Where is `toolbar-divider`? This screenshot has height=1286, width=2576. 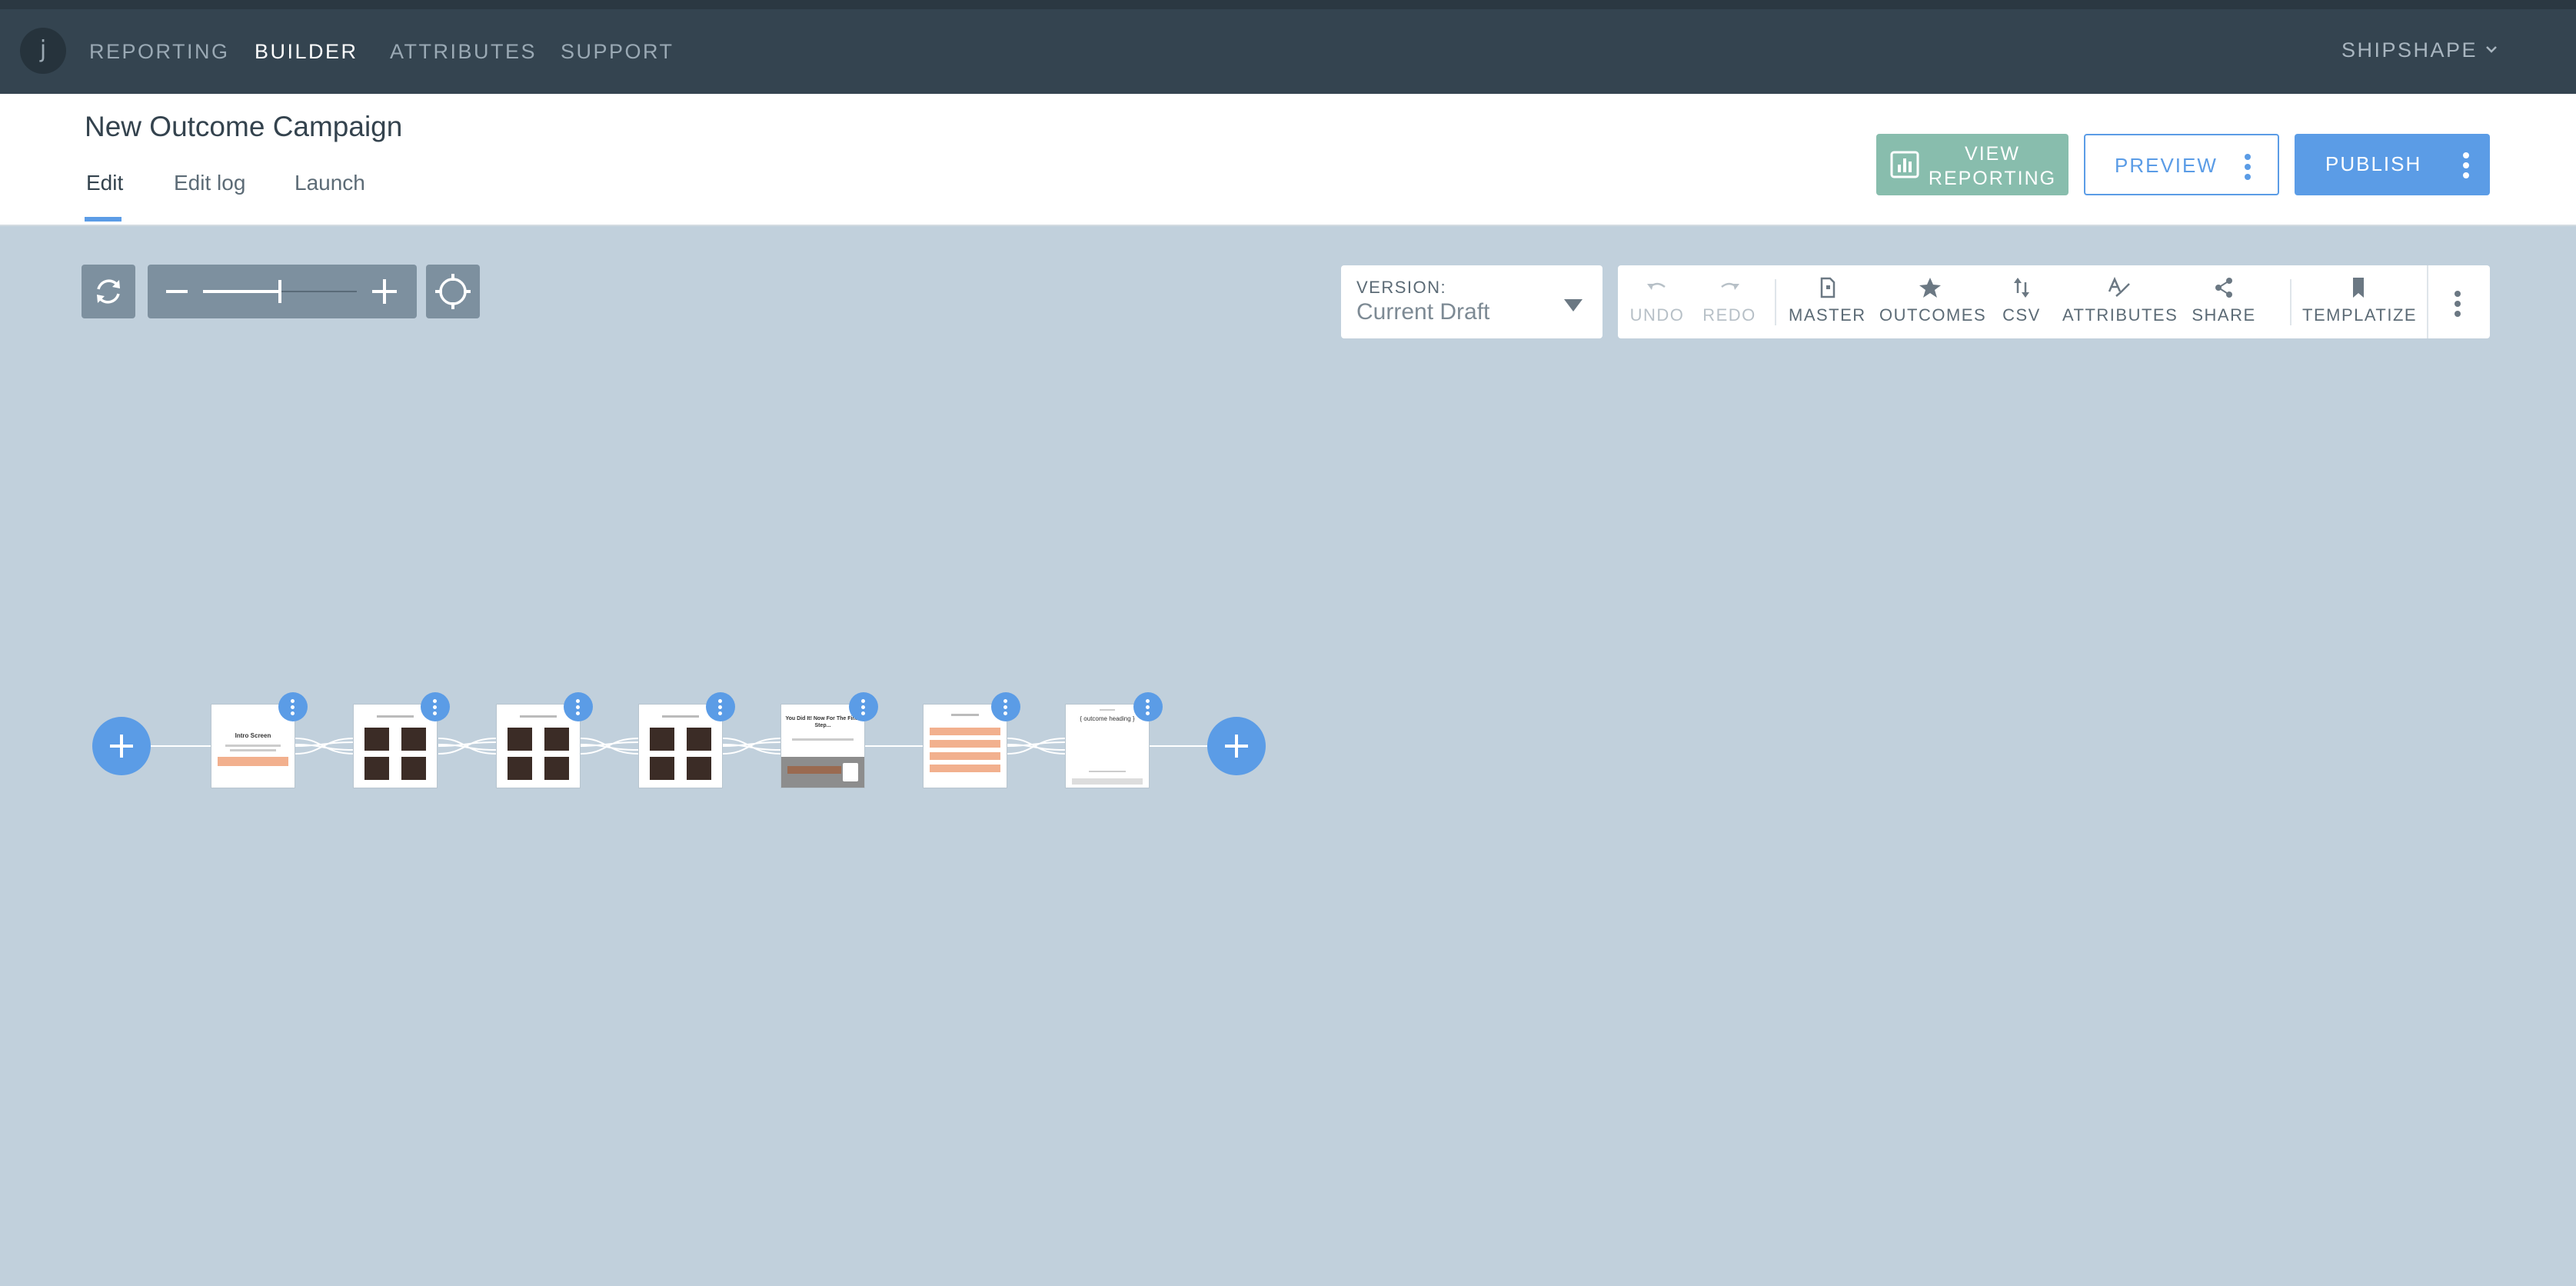
toolbar-divider is located at coordinates (1775, 302).